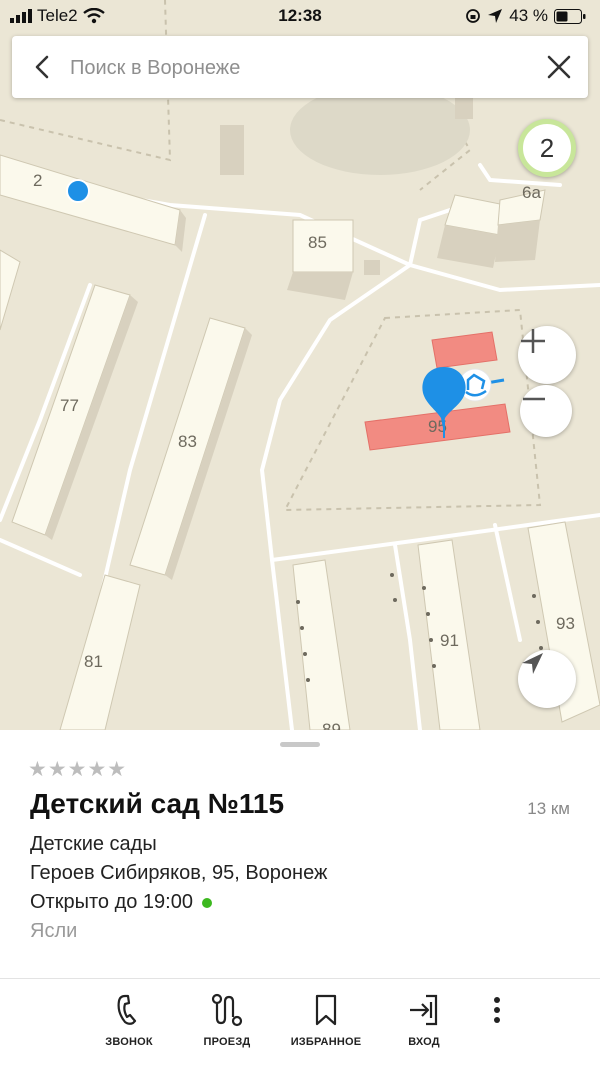 The height and width of the screenshot is (1066, 600). Describe the element at coordinates (565, 623) in the screenshot. I see `building-label: 93` at that location.